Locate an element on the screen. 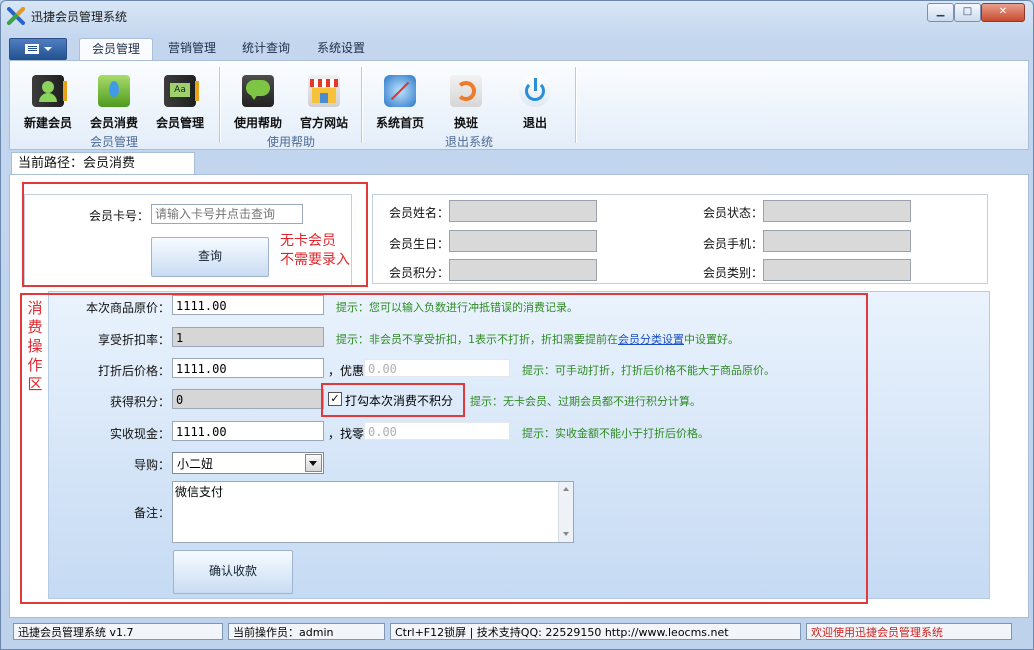  member-add-icon is located at coordinates (49, 91).